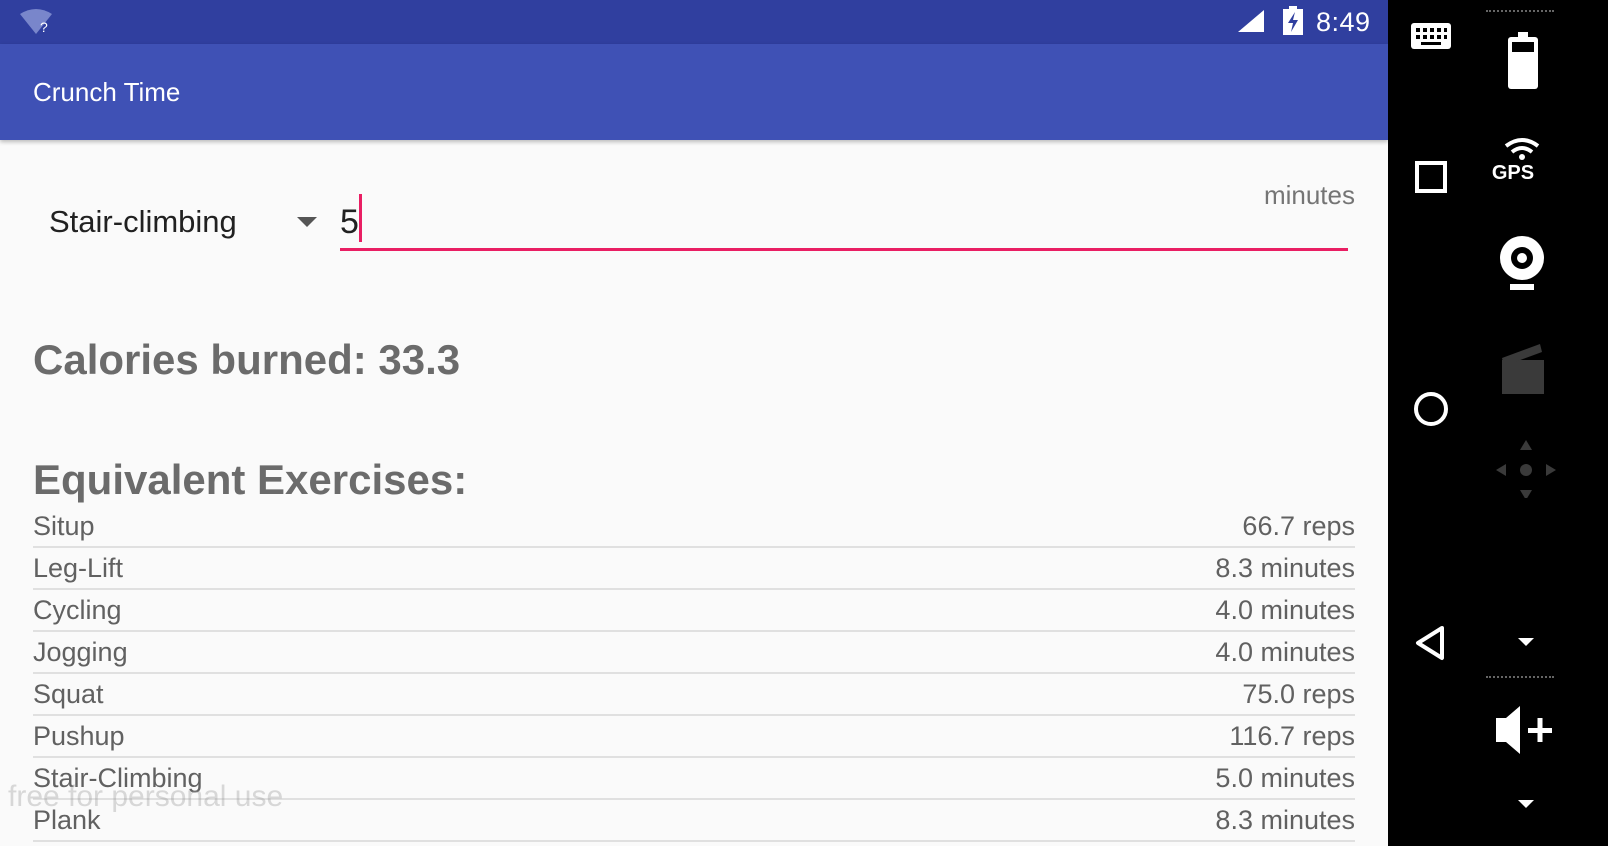  Describe the element at coordinates (1522, 366) in the screenshot. I see `media-icon` at that location.